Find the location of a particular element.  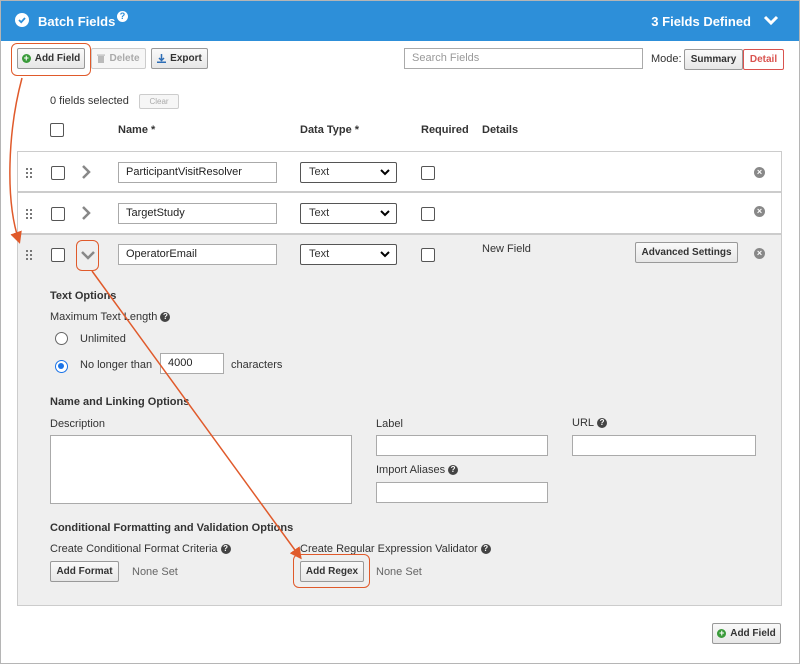

selected-count: 0 fields selected is located at coordinates (89, 101).